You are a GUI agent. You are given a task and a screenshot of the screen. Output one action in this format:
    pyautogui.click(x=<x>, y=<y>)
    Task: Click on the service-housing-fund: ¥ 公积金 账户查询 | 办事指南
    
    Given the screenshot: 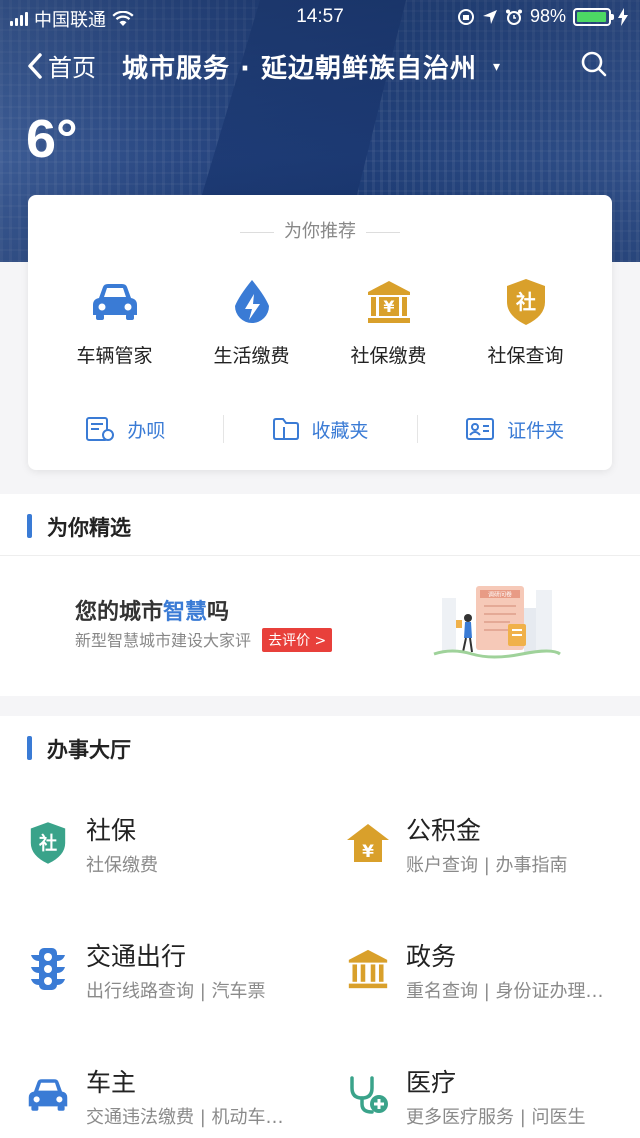 What is the action you would take?
    pyautogui.click(x=480, y=840)
    